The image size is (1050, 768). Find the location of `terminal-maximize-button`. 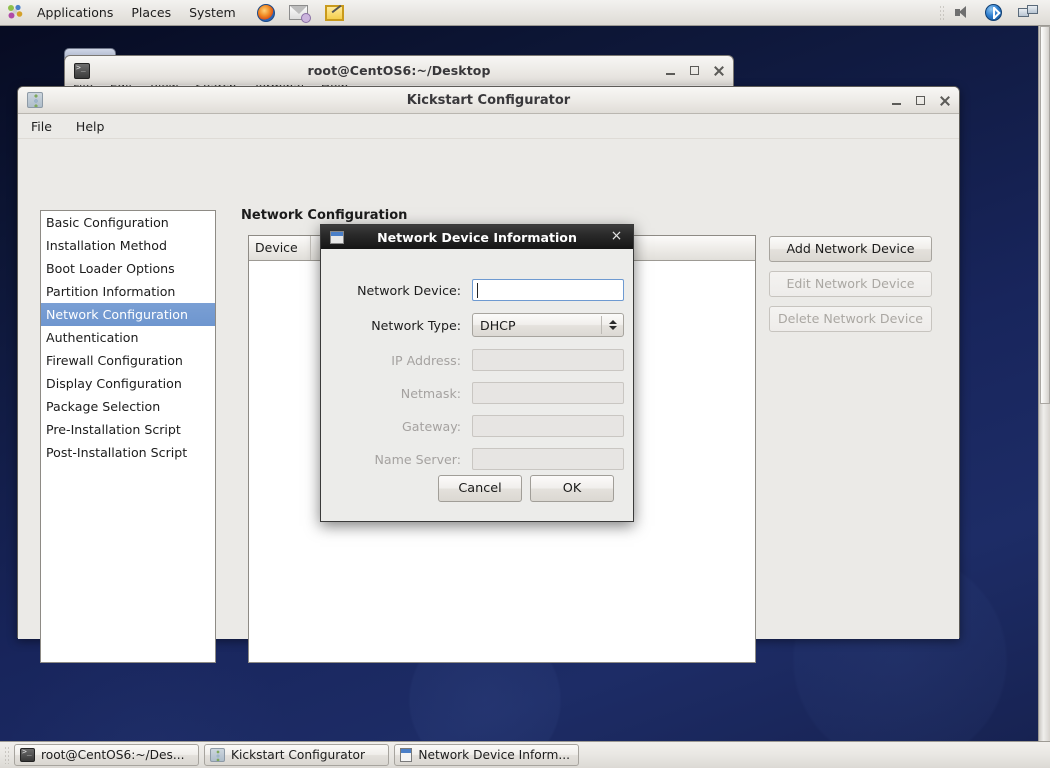

terminal-maximize-button is located at coordinates (694, 70).